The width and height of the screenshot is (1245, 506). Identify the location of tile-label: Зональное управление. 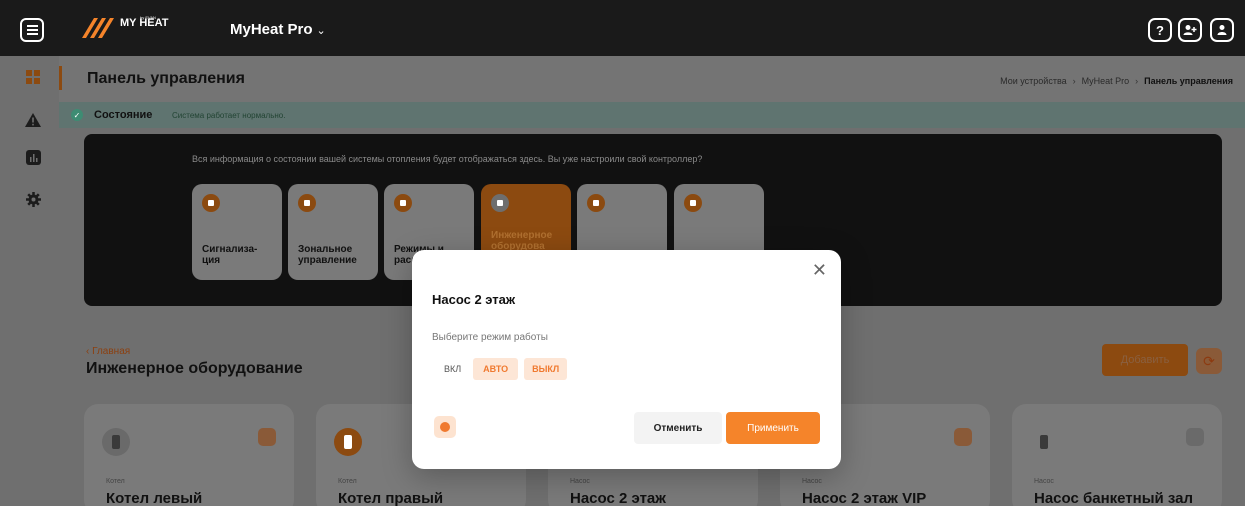
(327, 255).